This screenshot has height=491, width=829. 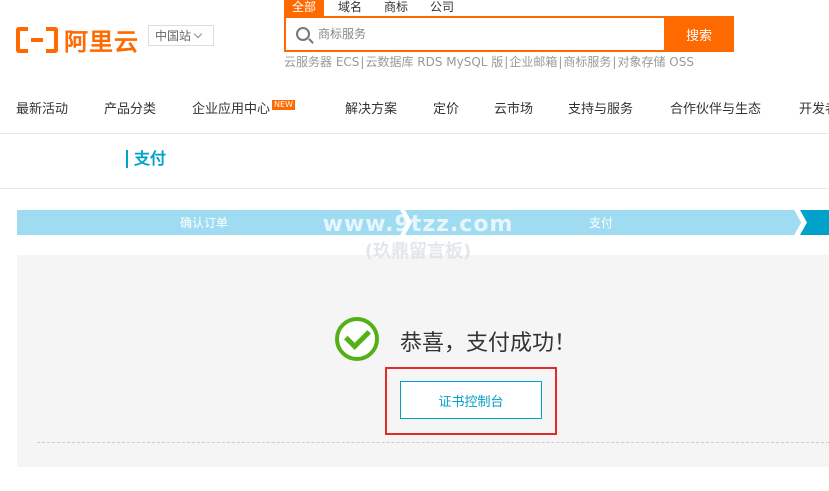 What do you see at coordinates (587, 62) in the screenshot?
I see `hot-link-trademark: 商标服务` at bounding box center [587, 62].